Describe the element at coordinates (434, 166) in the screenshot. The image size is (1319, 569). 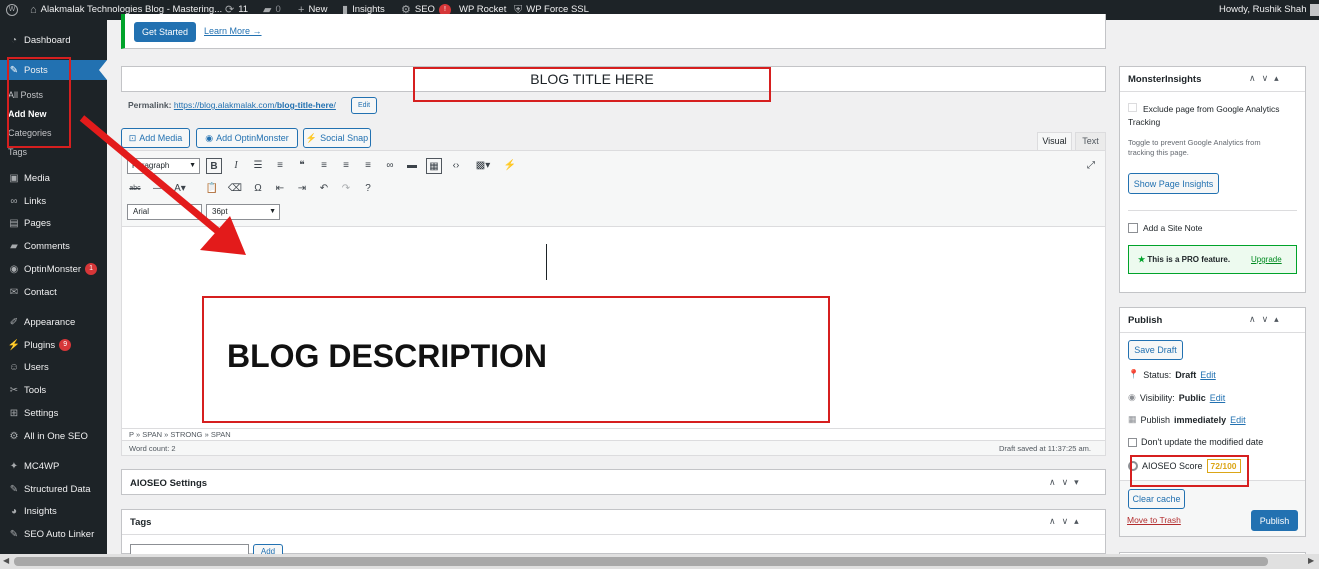
I see `toolbar-toggle-icon: ▦` at that location.